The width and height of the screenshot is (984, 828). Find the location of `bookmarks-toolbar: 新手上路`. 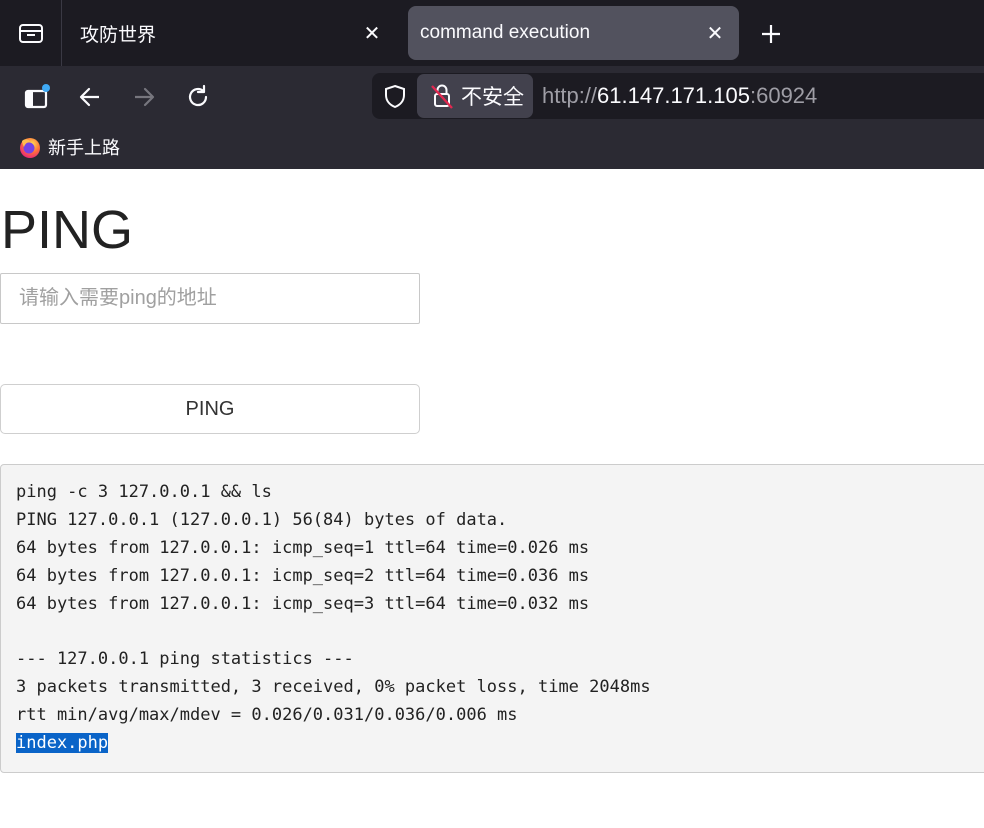

bookmarks-toolbar: 新手上路 is located at coordinates (492, 147).